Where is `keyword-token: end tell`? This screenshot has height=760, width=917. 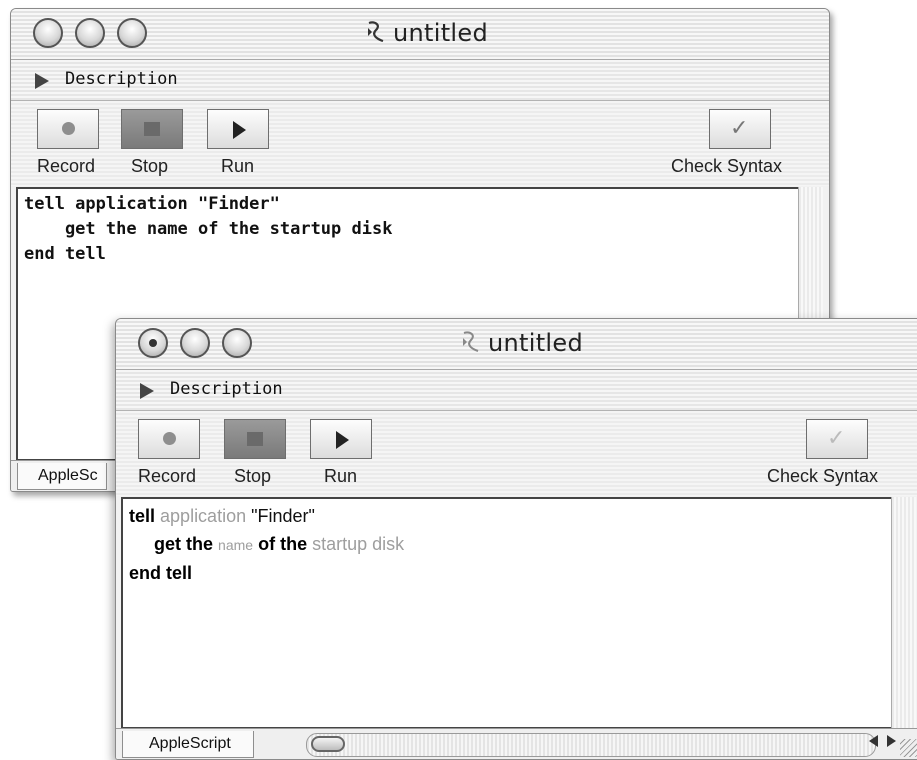 keyword-token: end tell is located at coordinates (161, 573).